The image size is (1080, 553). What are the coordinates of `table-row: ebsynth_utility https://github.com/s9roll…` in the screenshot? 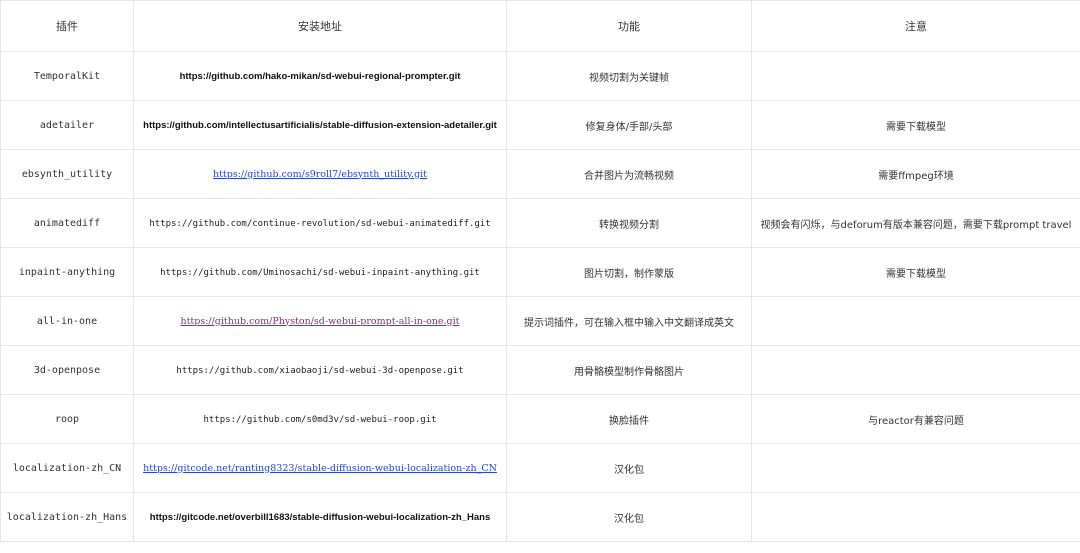 It's located at (540, 174).